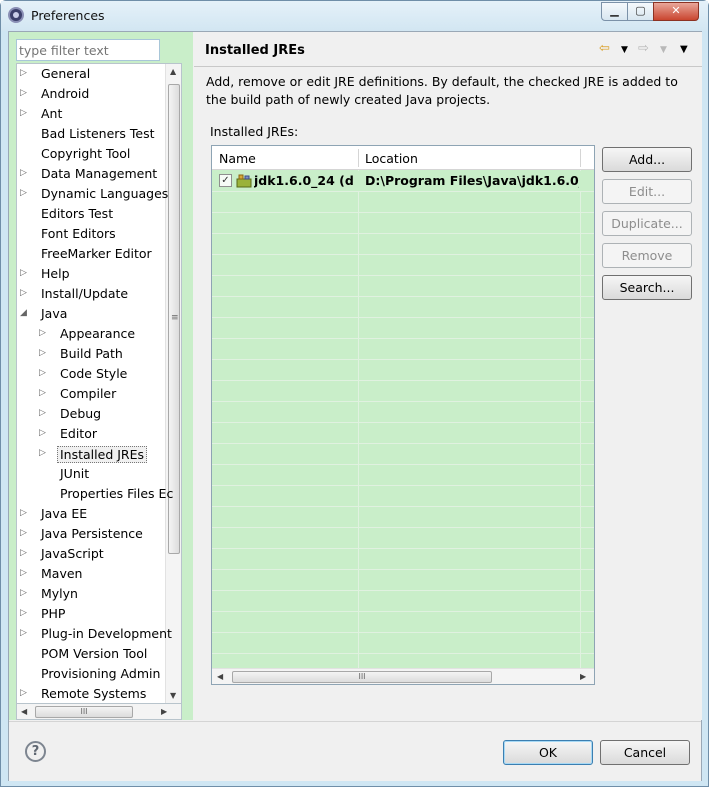 Image resolution: width=709 pixels, height=787 pixels. Describe the element at coordinates (91, 114) in the screenshot. I see `tree-item: ▷ Ant` at that location.